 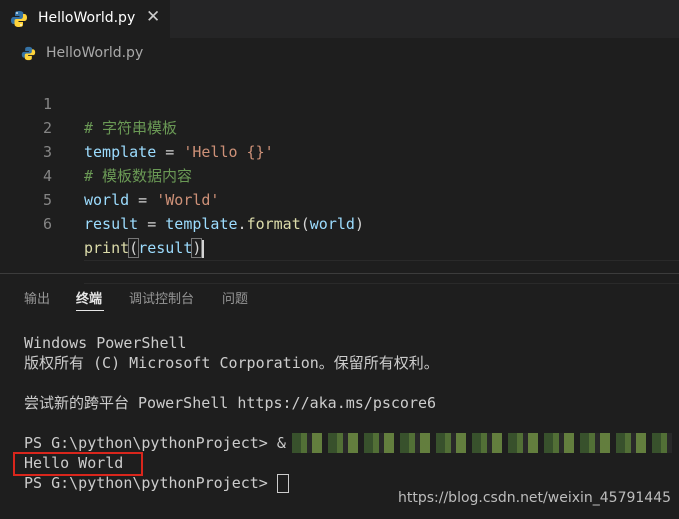 What do you see at coordinates (155, 443) in the screenshot?
I see `terminal-line: PS G:\python\pythonProject> &` at bounding box center [155, 443].